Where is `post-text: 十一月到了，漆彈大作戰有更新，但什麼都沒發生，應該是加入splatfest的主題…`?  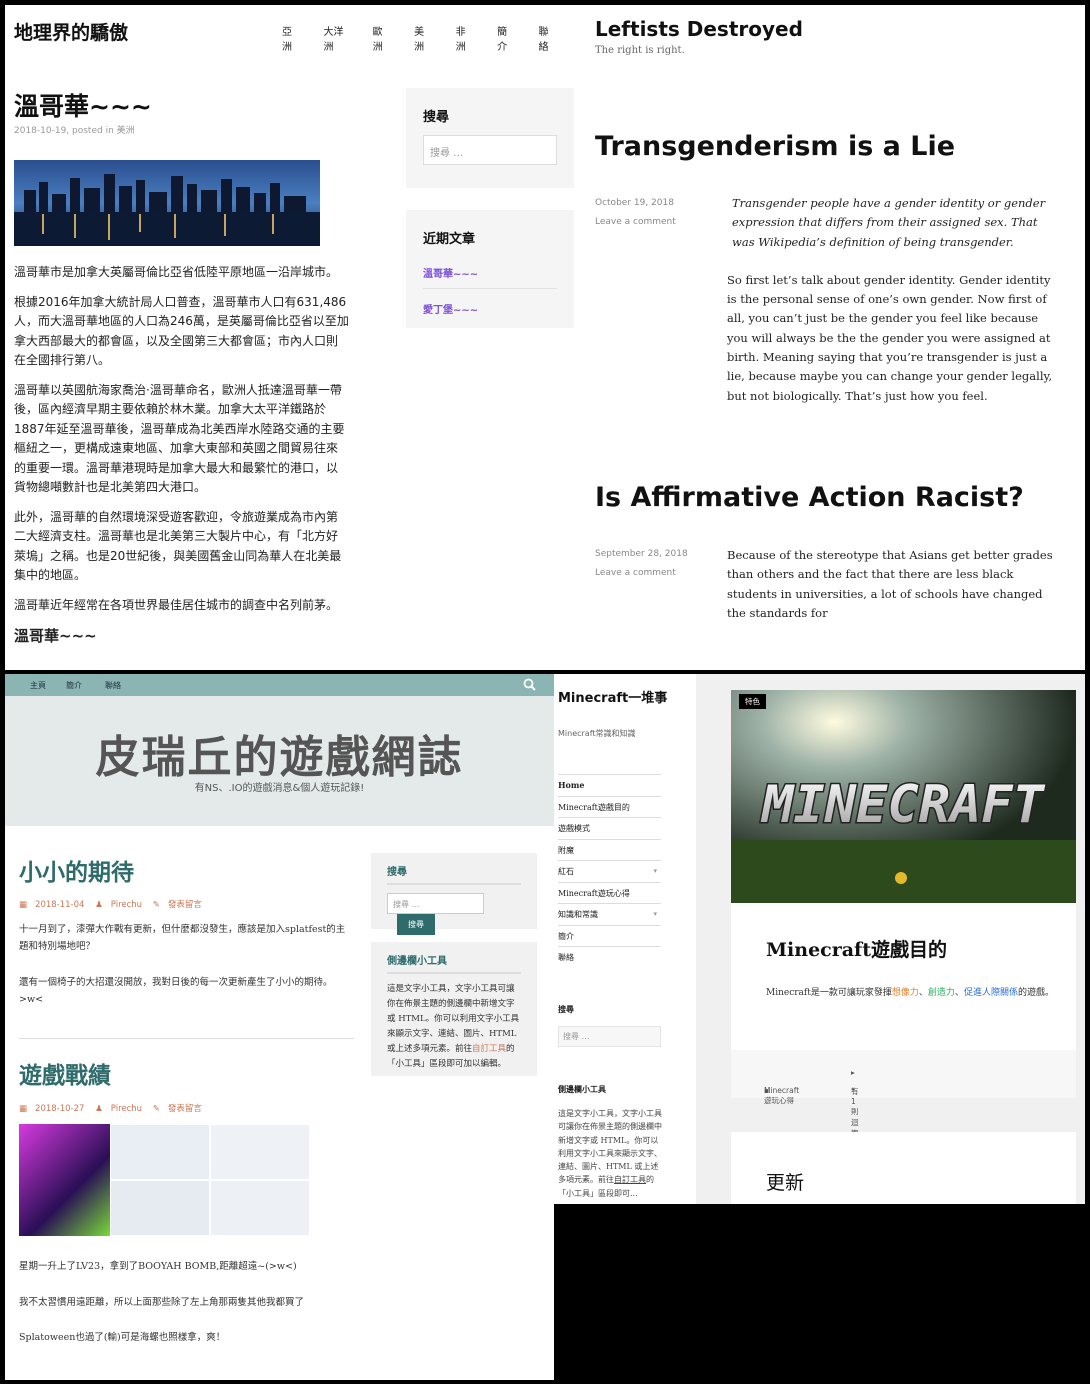
post-text: 十一月到了，漆彈大作戰有更新，但什麼都沒發生，應該是加入splatfest的主題… is located at coordinates (182, 938).